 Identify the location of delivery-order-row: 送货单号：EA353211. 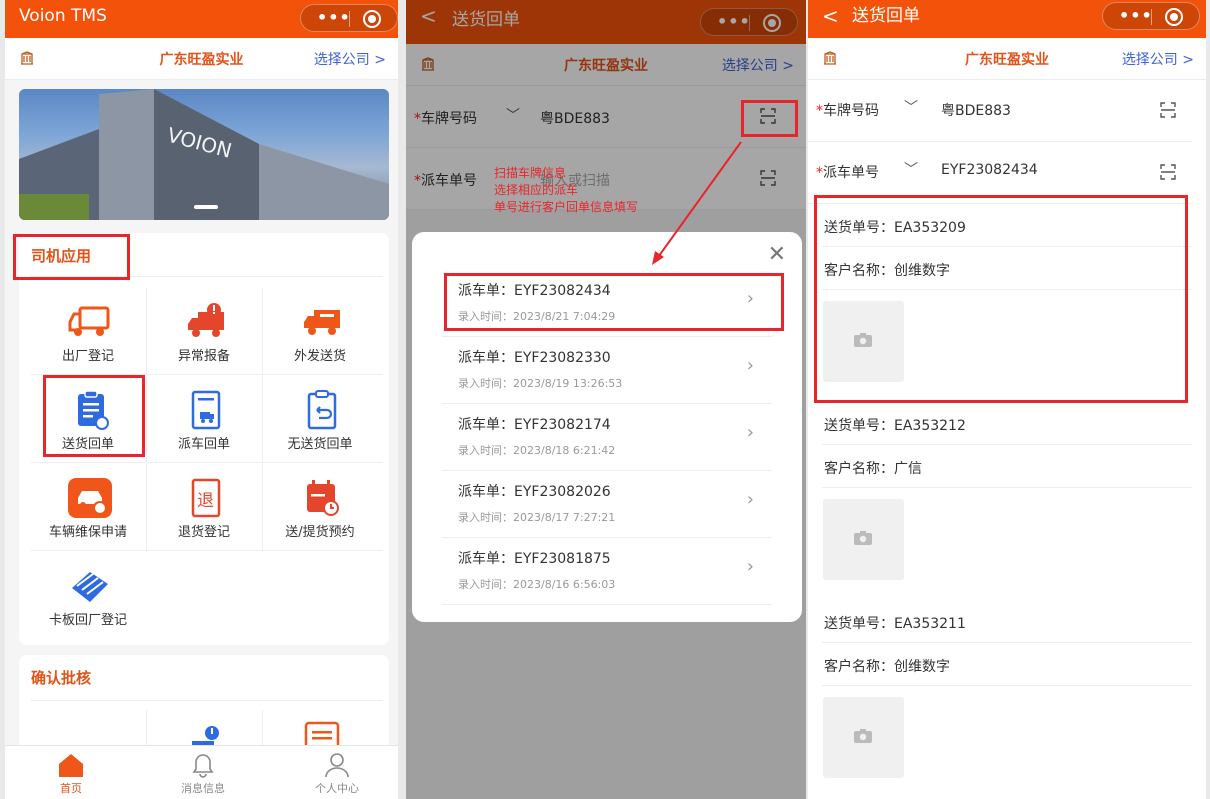
(1007, 621).